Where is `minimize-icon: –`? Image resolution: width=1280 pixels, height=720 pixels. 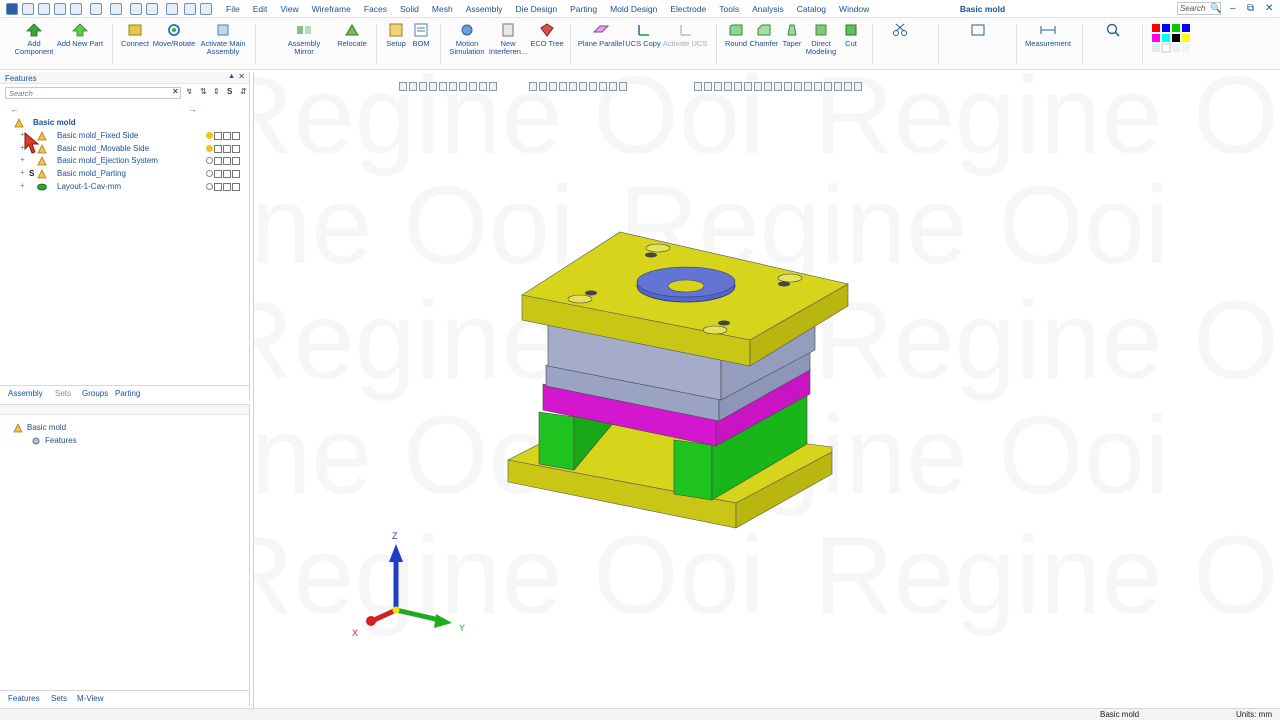
minimize-icon: – is located at coordinates (1233, 8).